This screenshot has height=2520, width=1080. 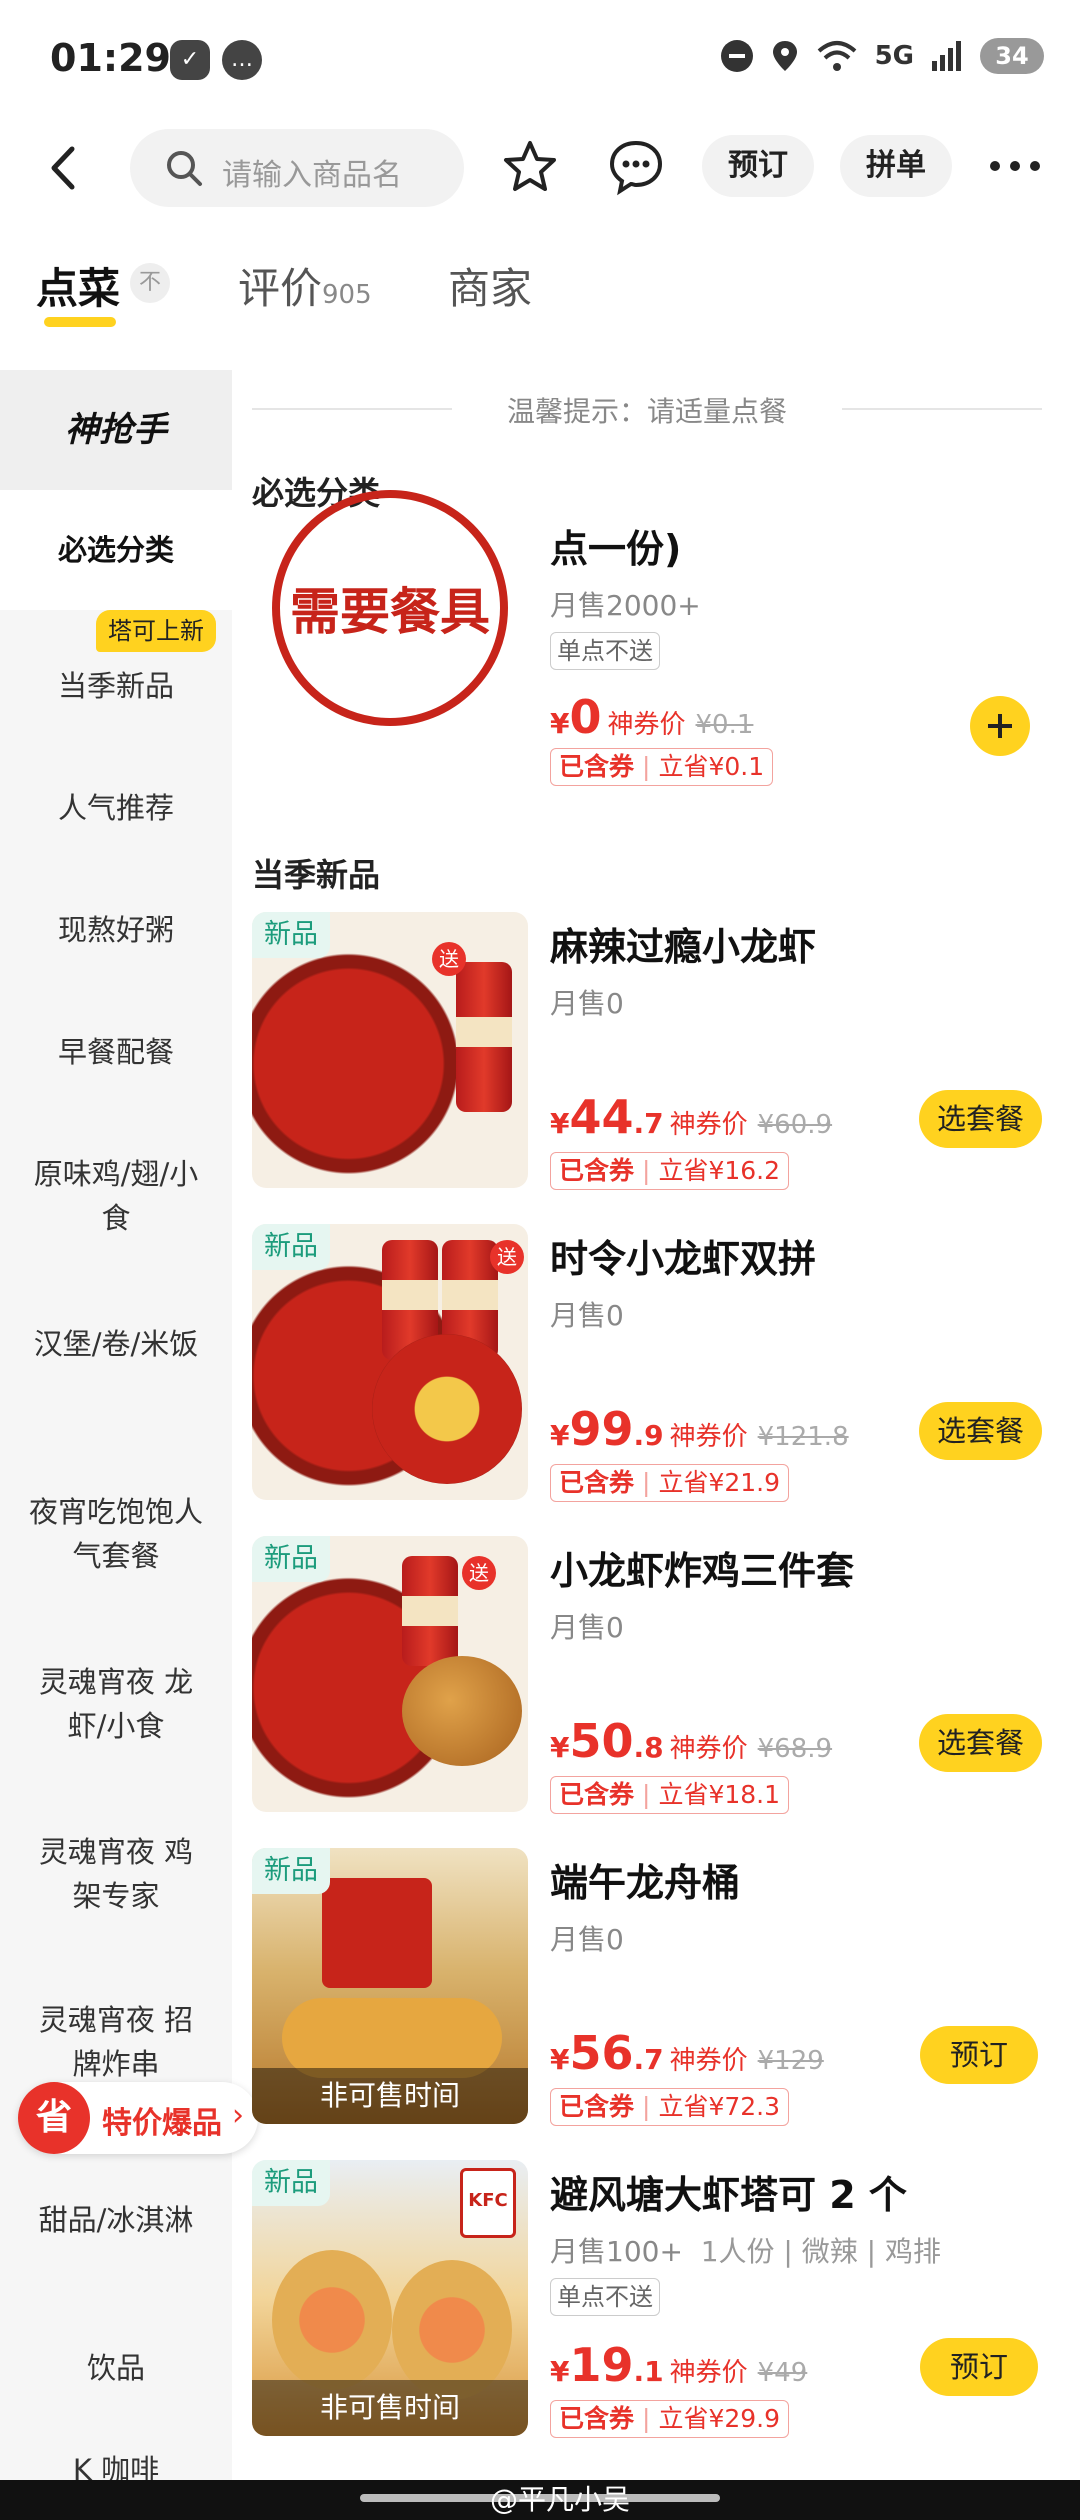 I want to click on message-icon, so click(x=636, y=167).